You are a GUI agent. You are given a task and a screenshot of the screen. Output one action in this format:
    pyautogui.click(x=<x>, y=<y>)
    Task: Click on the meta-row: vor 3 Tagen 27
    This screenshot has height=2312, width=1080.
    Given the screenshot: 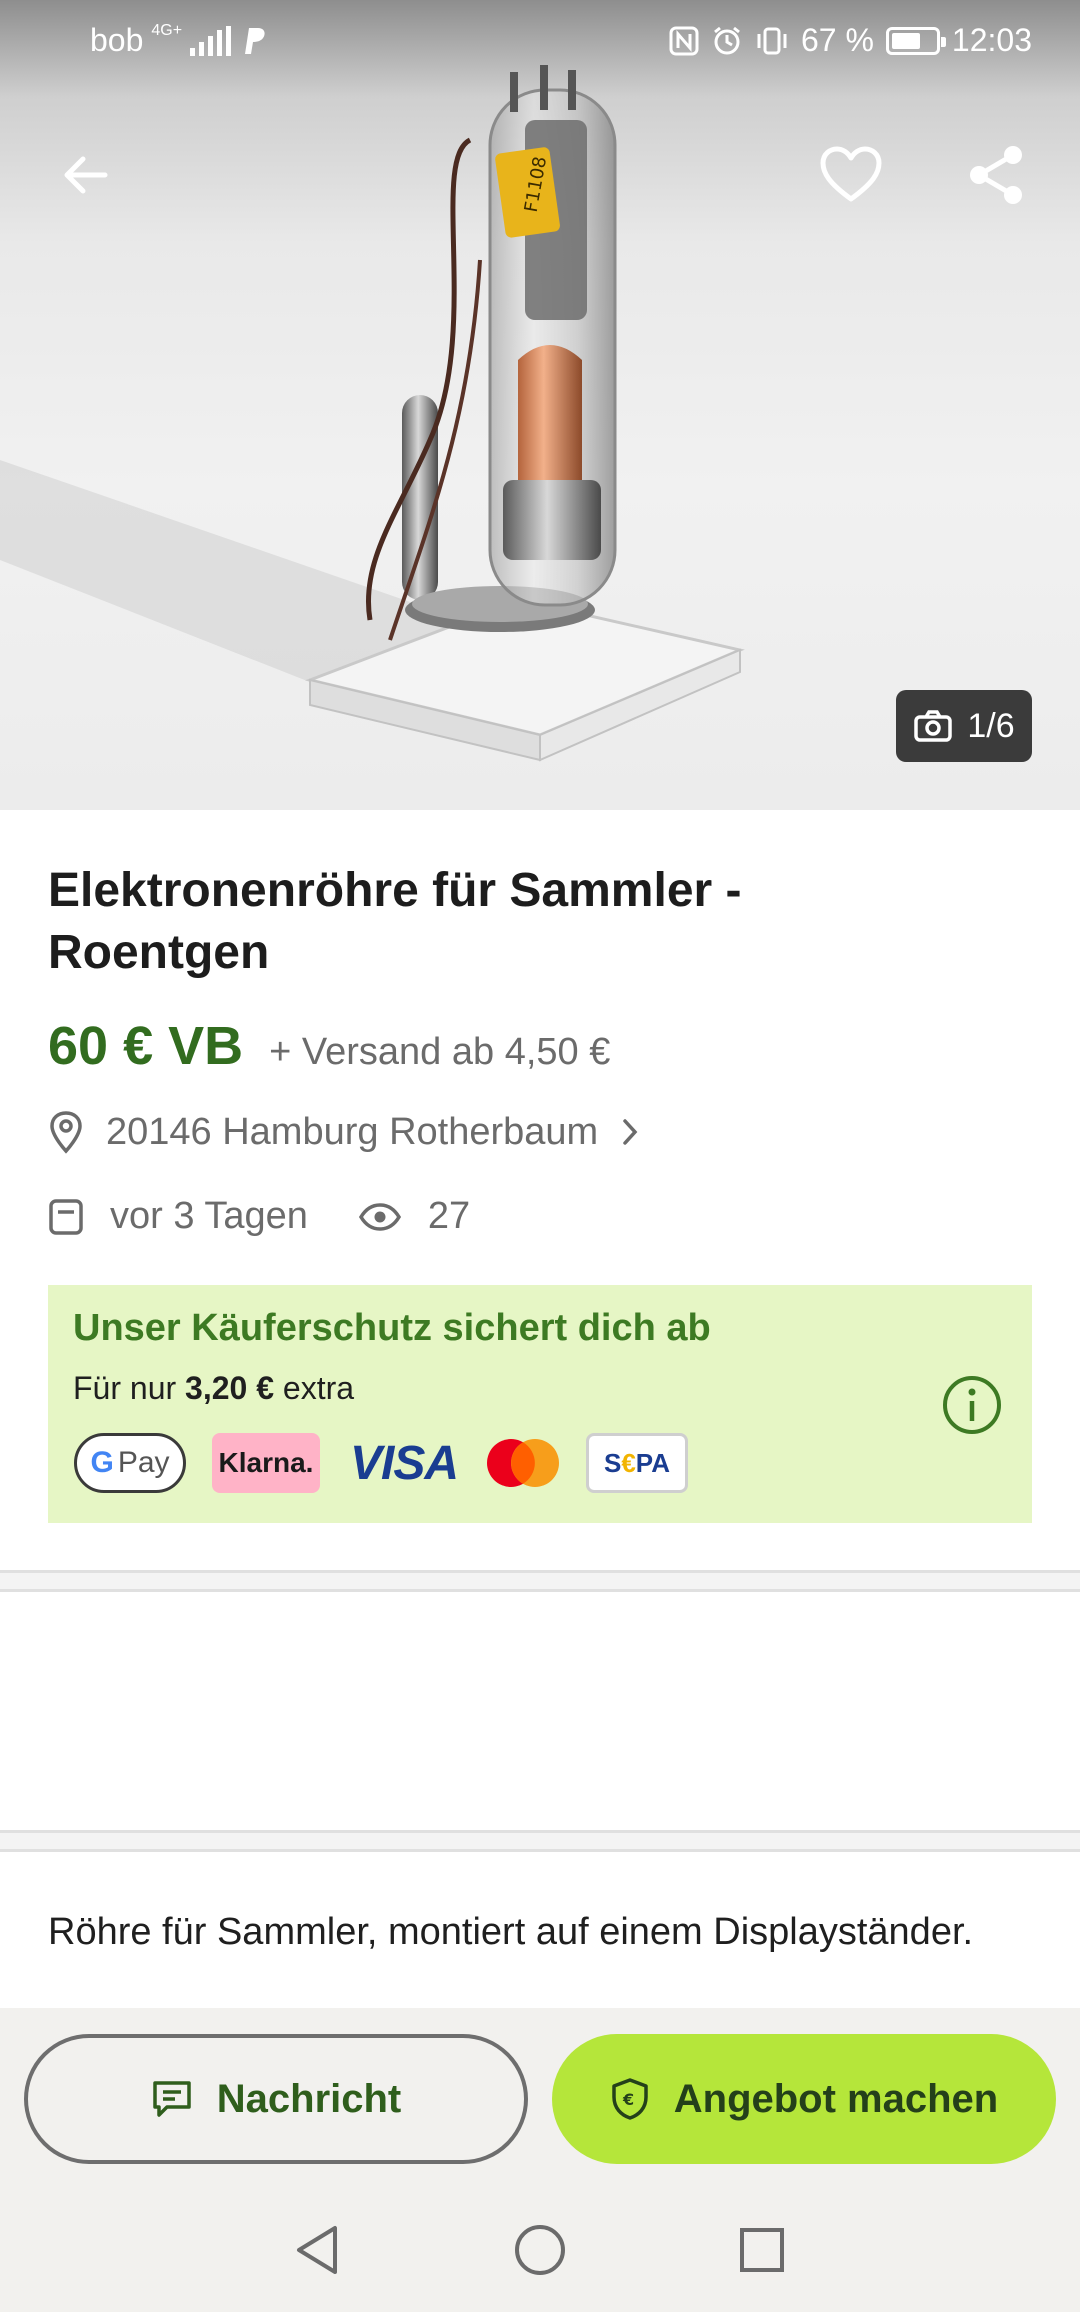 What is the action you would take?
    pyautogui.click(x=259, y=1216)
    